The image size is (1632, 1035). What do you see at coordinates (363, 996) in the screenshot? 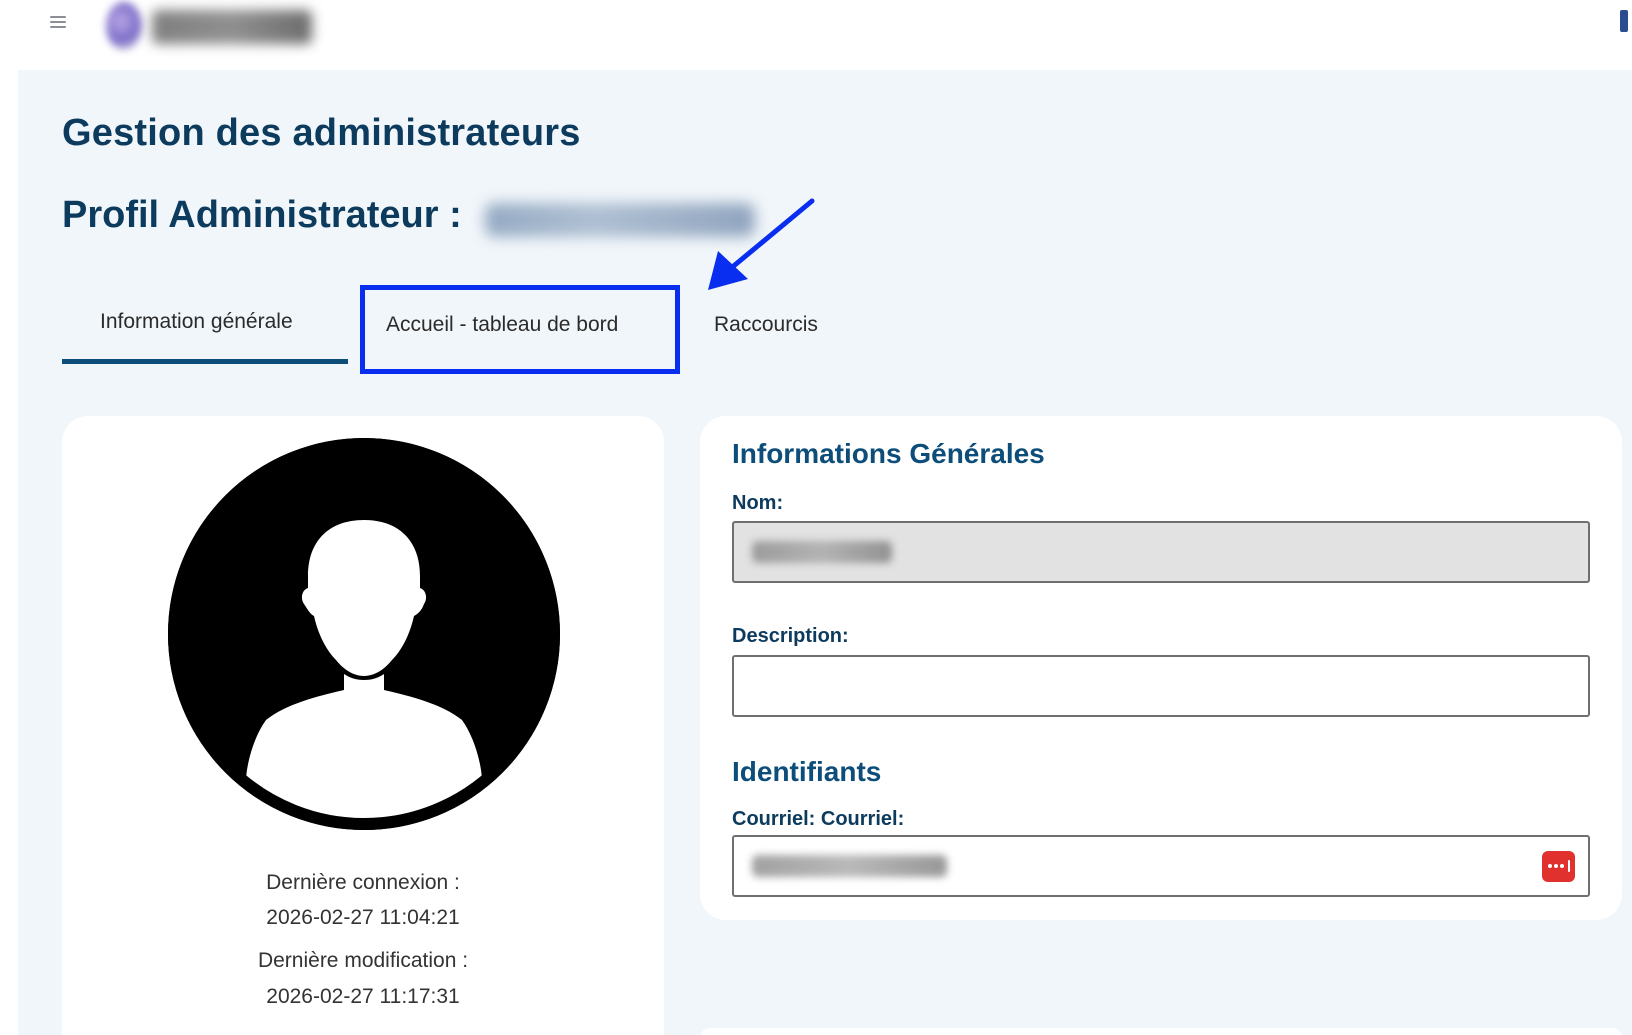
I see `last-modified-value: 2026-02-27 11:17:31` at bounding box center [363, 996].